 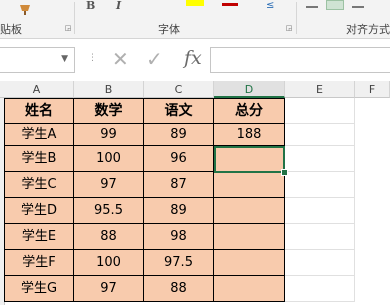 What do you see at coordinates (179, 159) in the screenshot?
I see `table-cell: 96` at bounding box center [179, 159].